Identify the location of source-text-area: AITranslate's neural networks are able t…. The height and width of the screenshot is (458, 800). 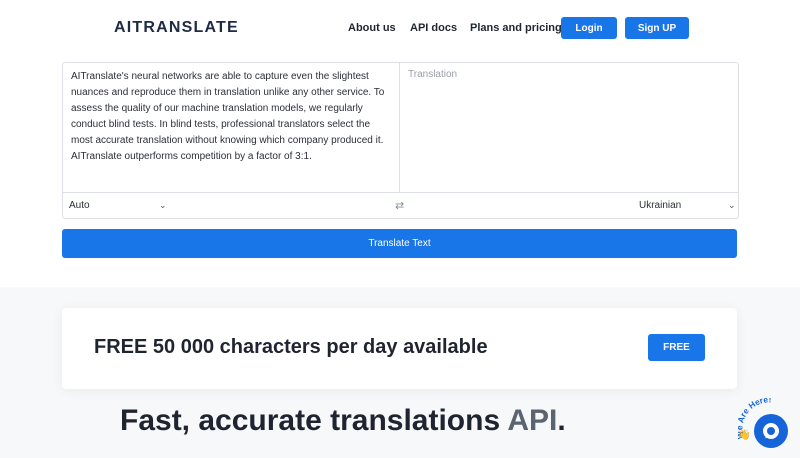
(231, 127).